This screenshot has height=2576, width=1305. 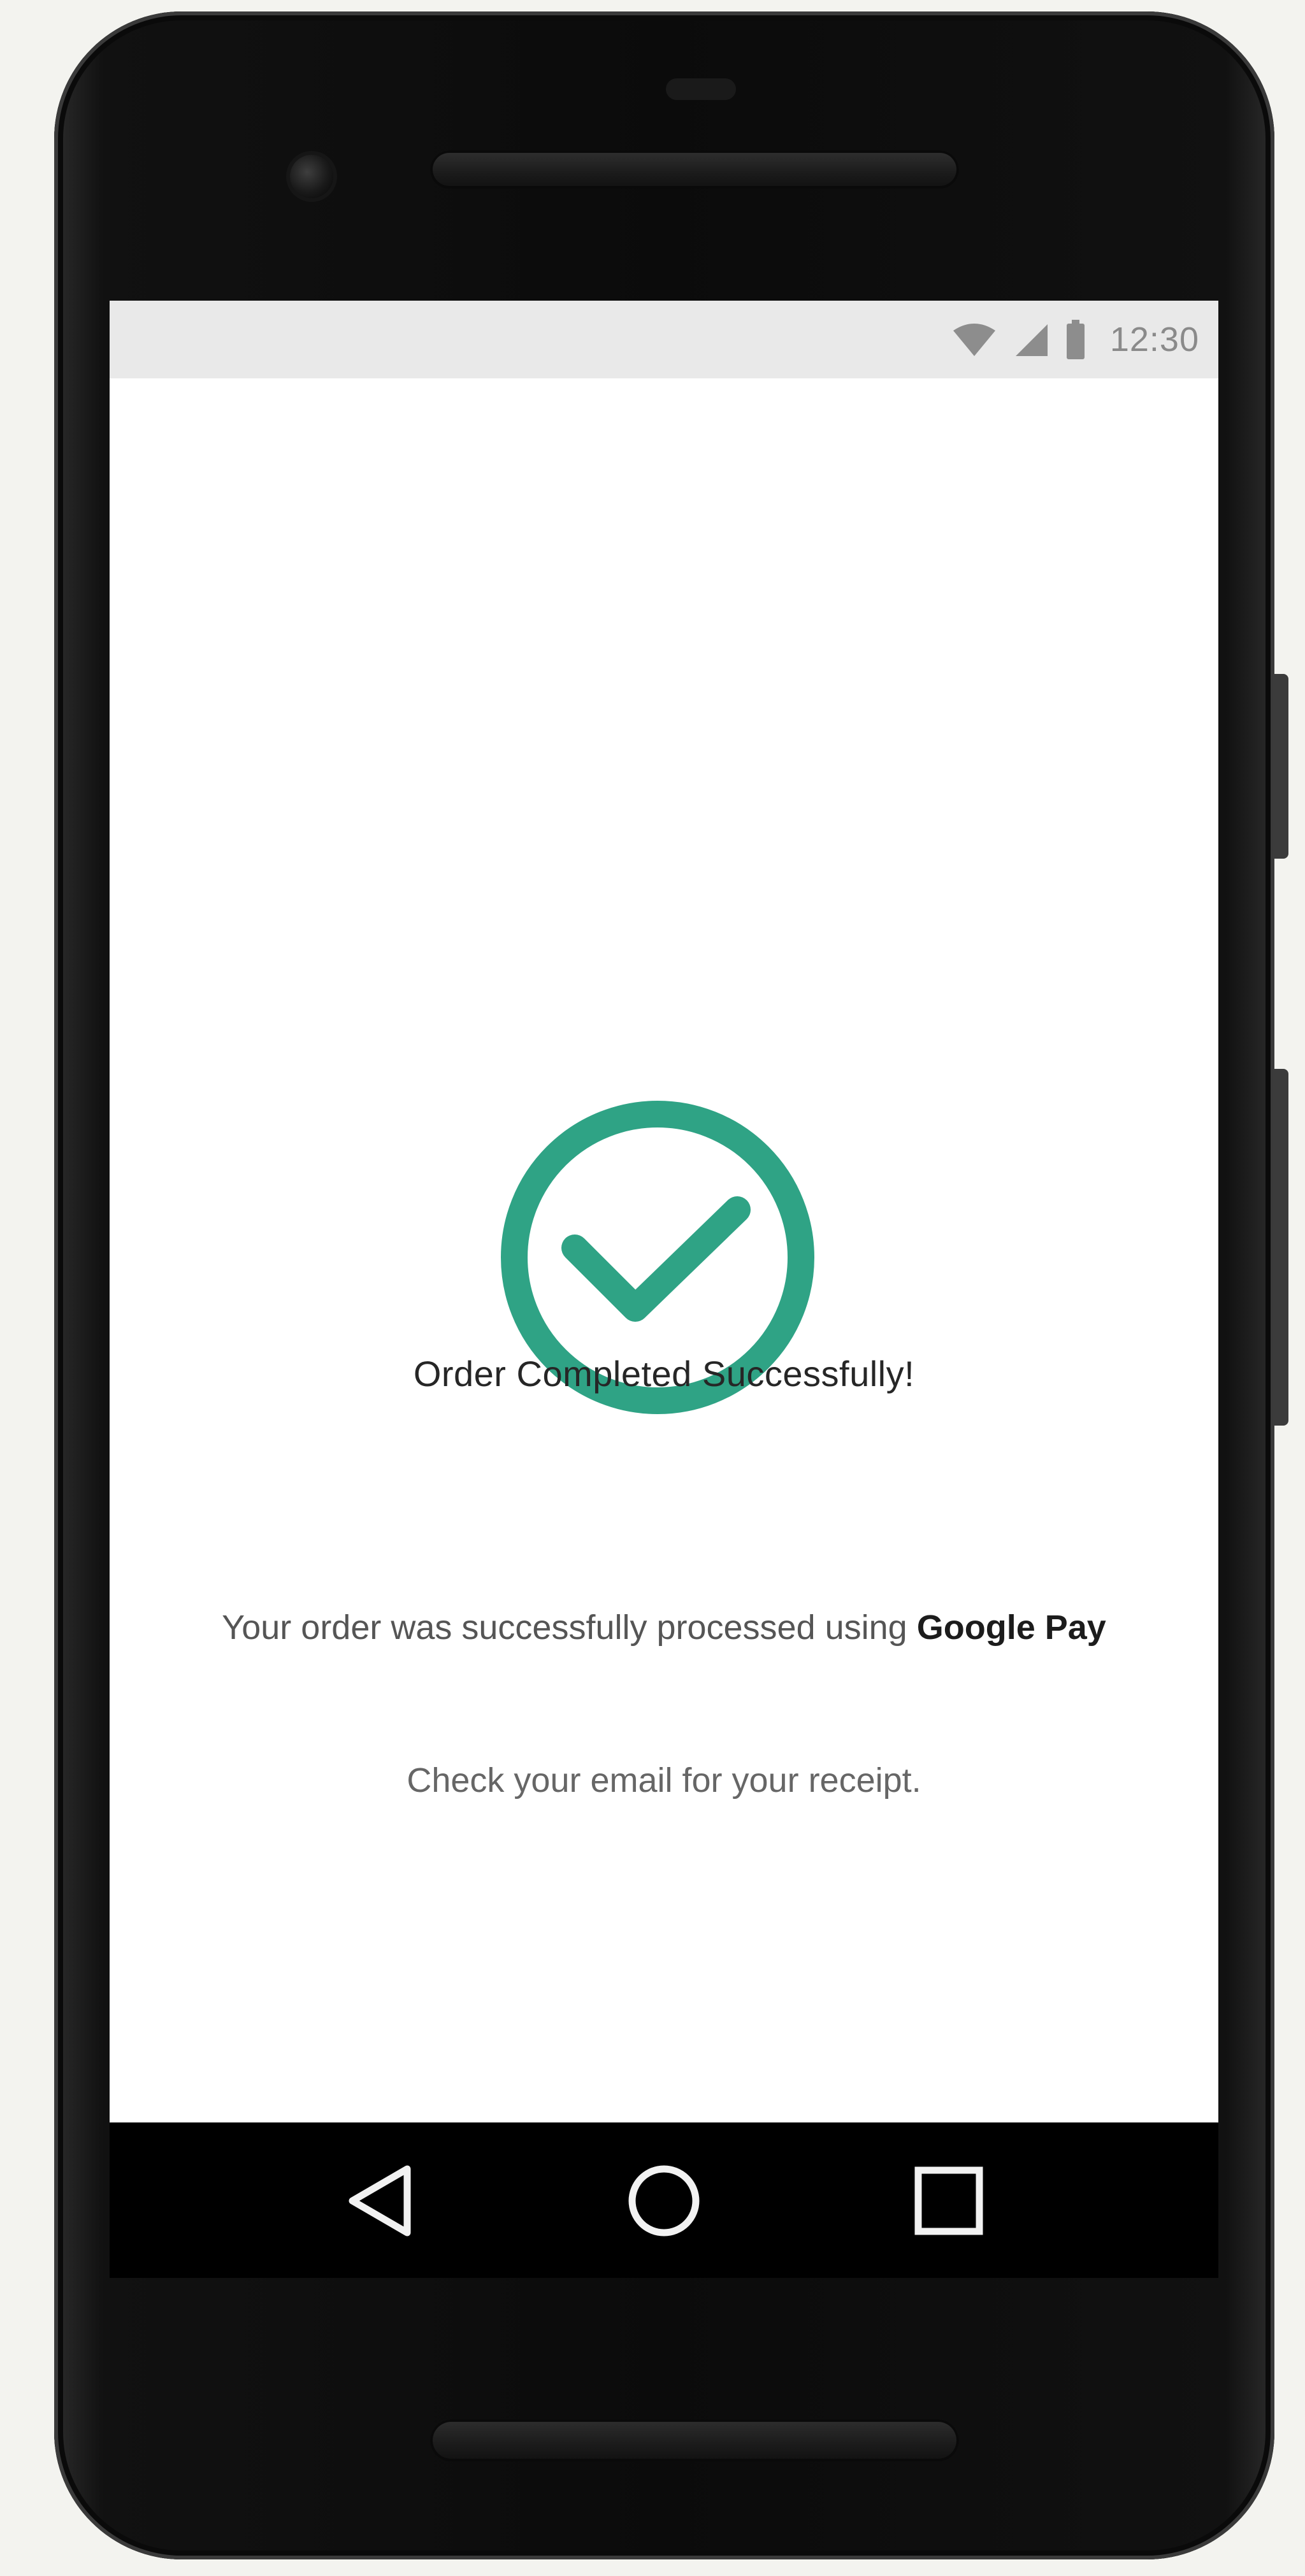 What do you see at coordinates (694, 2440) in the screenshot?
I see `bottom-speaker` at bounding box center [694, 2440].